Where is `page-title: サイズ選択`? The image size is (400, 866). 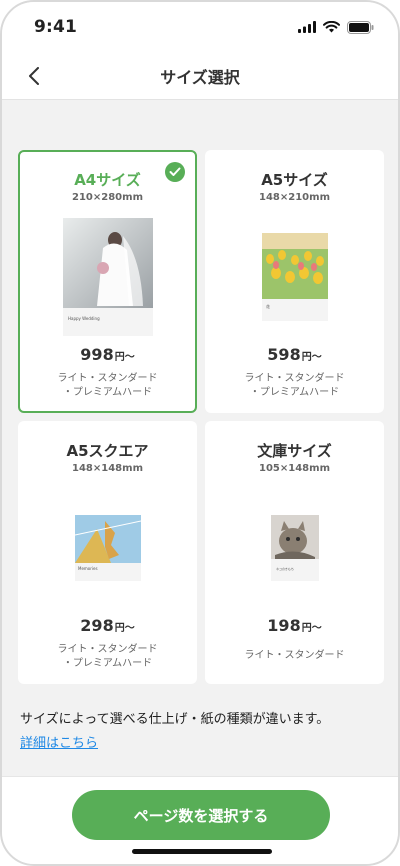
page-title: サイズ選択 is located at coordinates (200, 77).